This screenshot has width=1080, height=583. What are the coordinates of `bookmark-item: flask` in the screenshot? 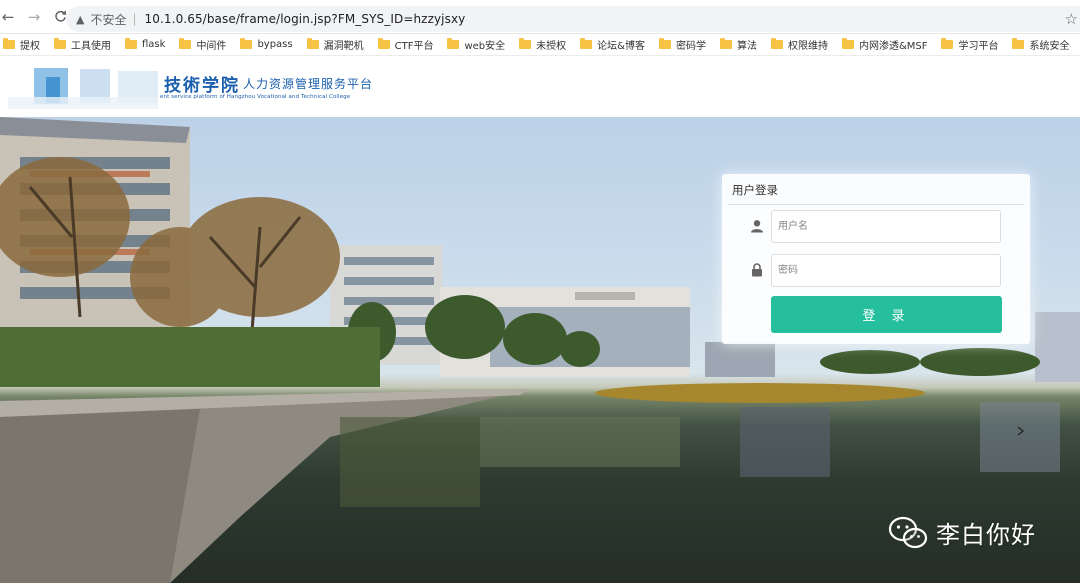 It's located at (145, 45).